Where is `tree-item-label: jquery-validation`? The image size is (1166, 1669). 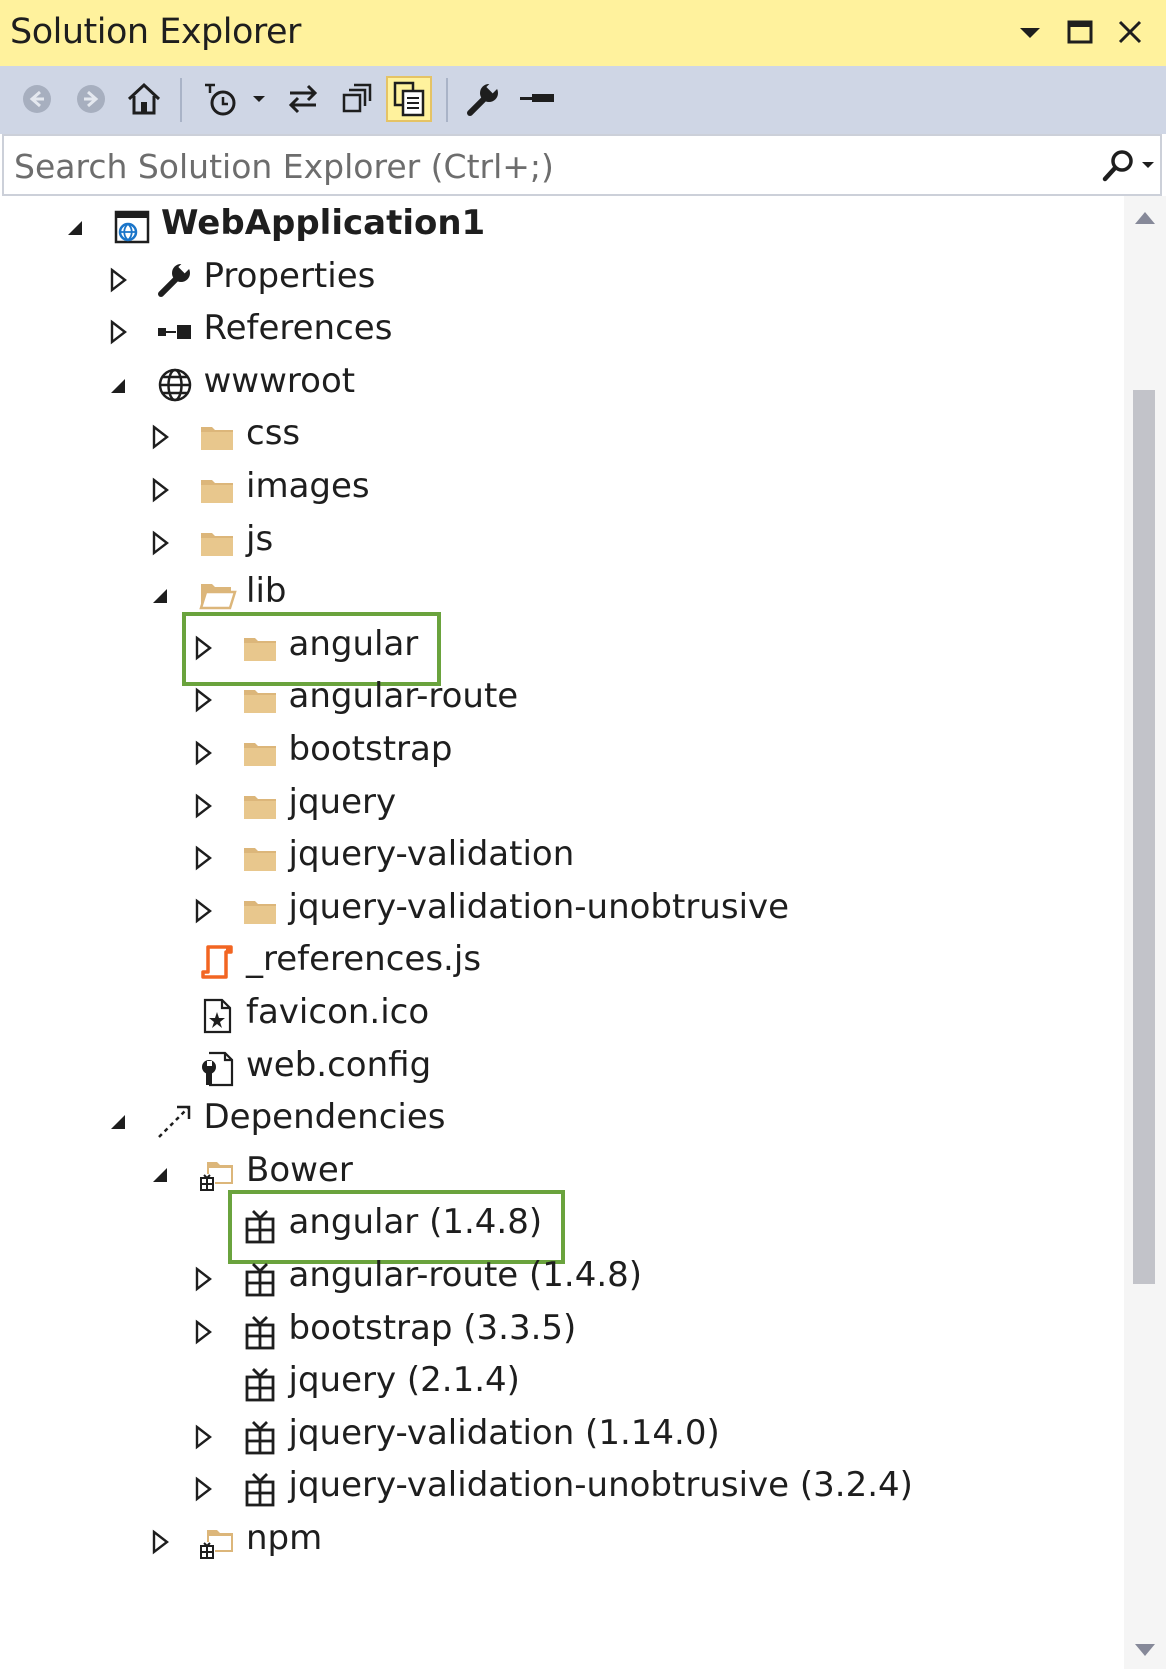
tree-item-label: jquery-validation is located at coordinates (431, 854).